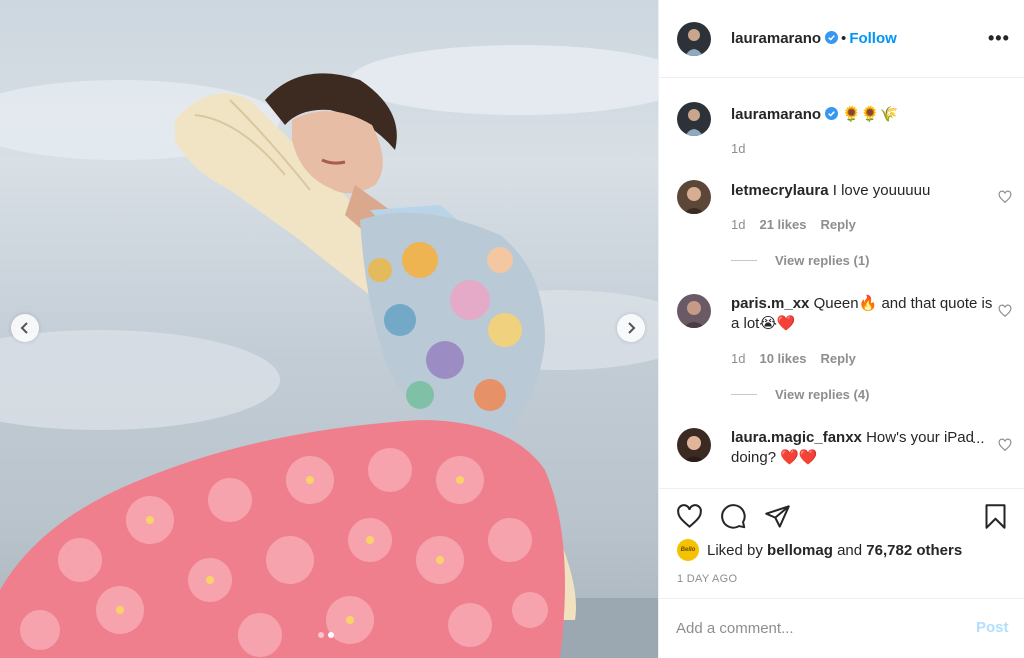 Image resolution: width=1024 pixels, height=658 pixels. I want to click on author-username: lauramarano, so click(776, 38).